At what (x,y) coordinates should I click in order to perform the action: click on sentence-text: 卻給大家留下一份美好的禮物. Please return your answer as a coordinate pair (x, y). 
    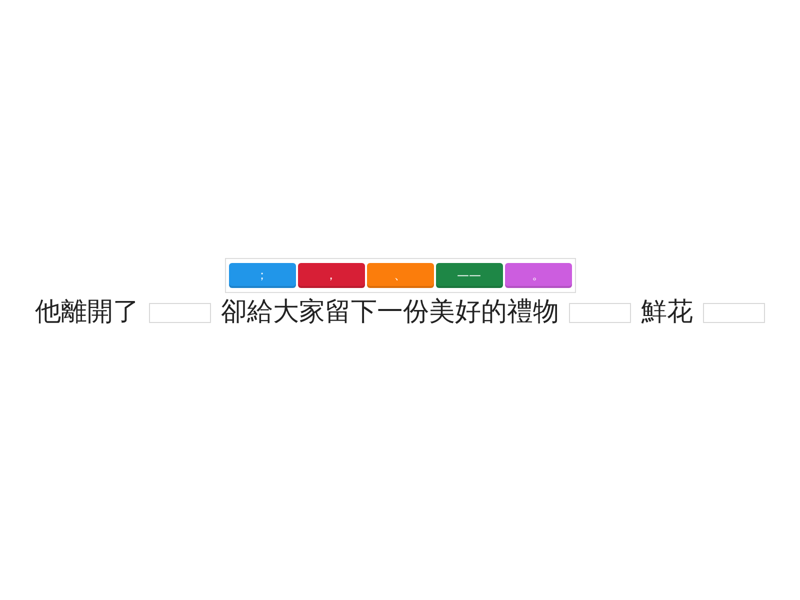
    Looking at the image, I should click on (390, 312).